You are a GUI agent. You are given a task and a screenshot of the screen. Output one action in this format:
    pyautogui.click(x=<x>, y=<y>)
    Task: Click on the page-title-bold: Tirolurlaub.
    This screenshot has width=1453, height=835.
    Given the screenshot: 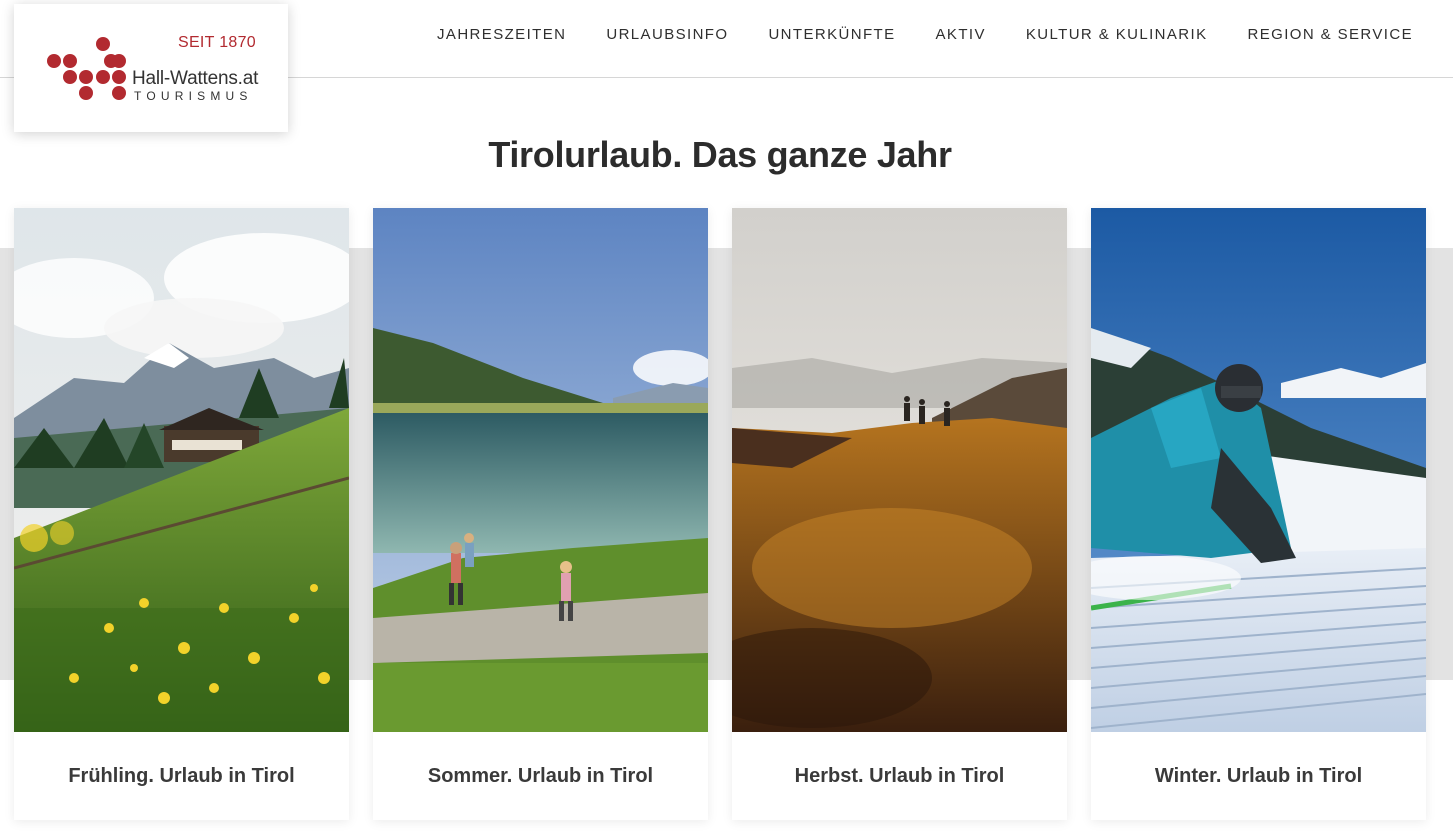 What is the action you would take?
    pyautogui.click(x=585, y=154)
    